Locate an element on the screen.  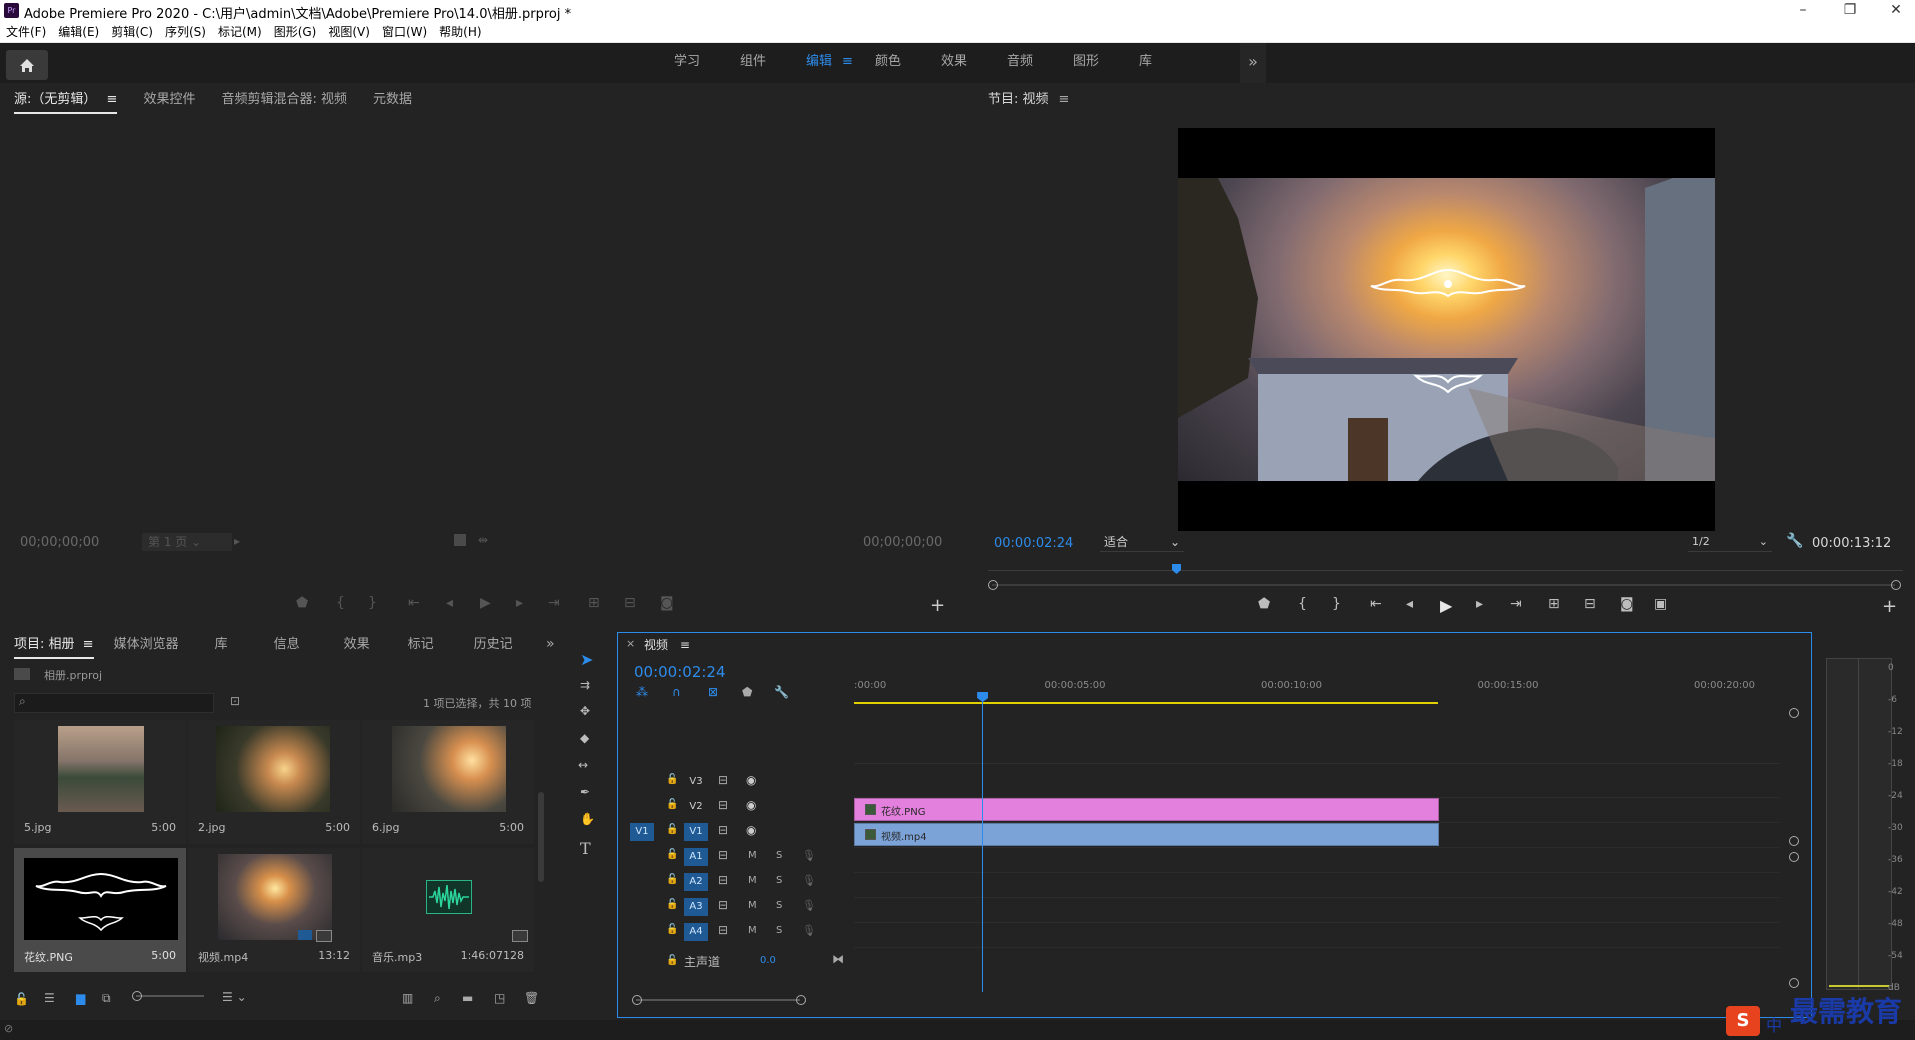
thumbnail-size-slider is located at coordinates (168, 996).